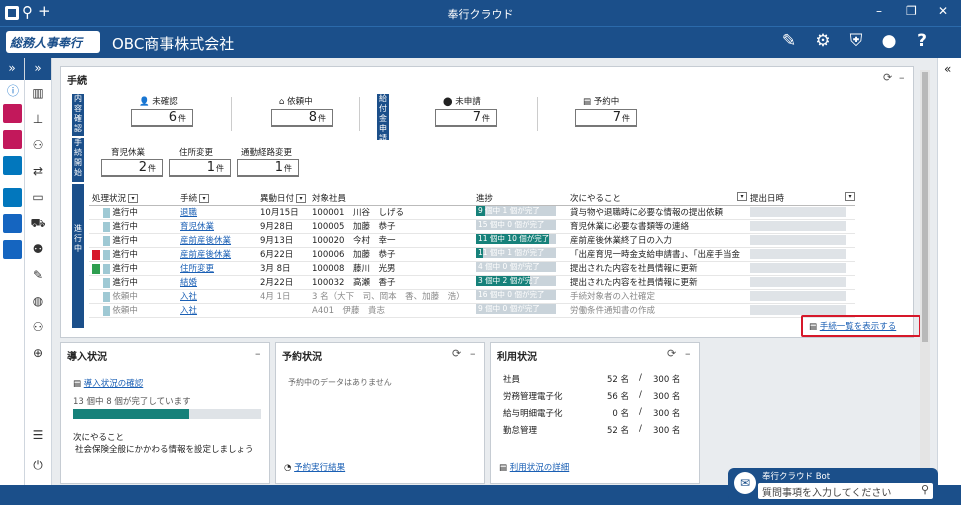 Image resolution: width=961 pixels, height=505 pixels. I want to click on col-status: 処理状況 ▾, so click(133, 199).